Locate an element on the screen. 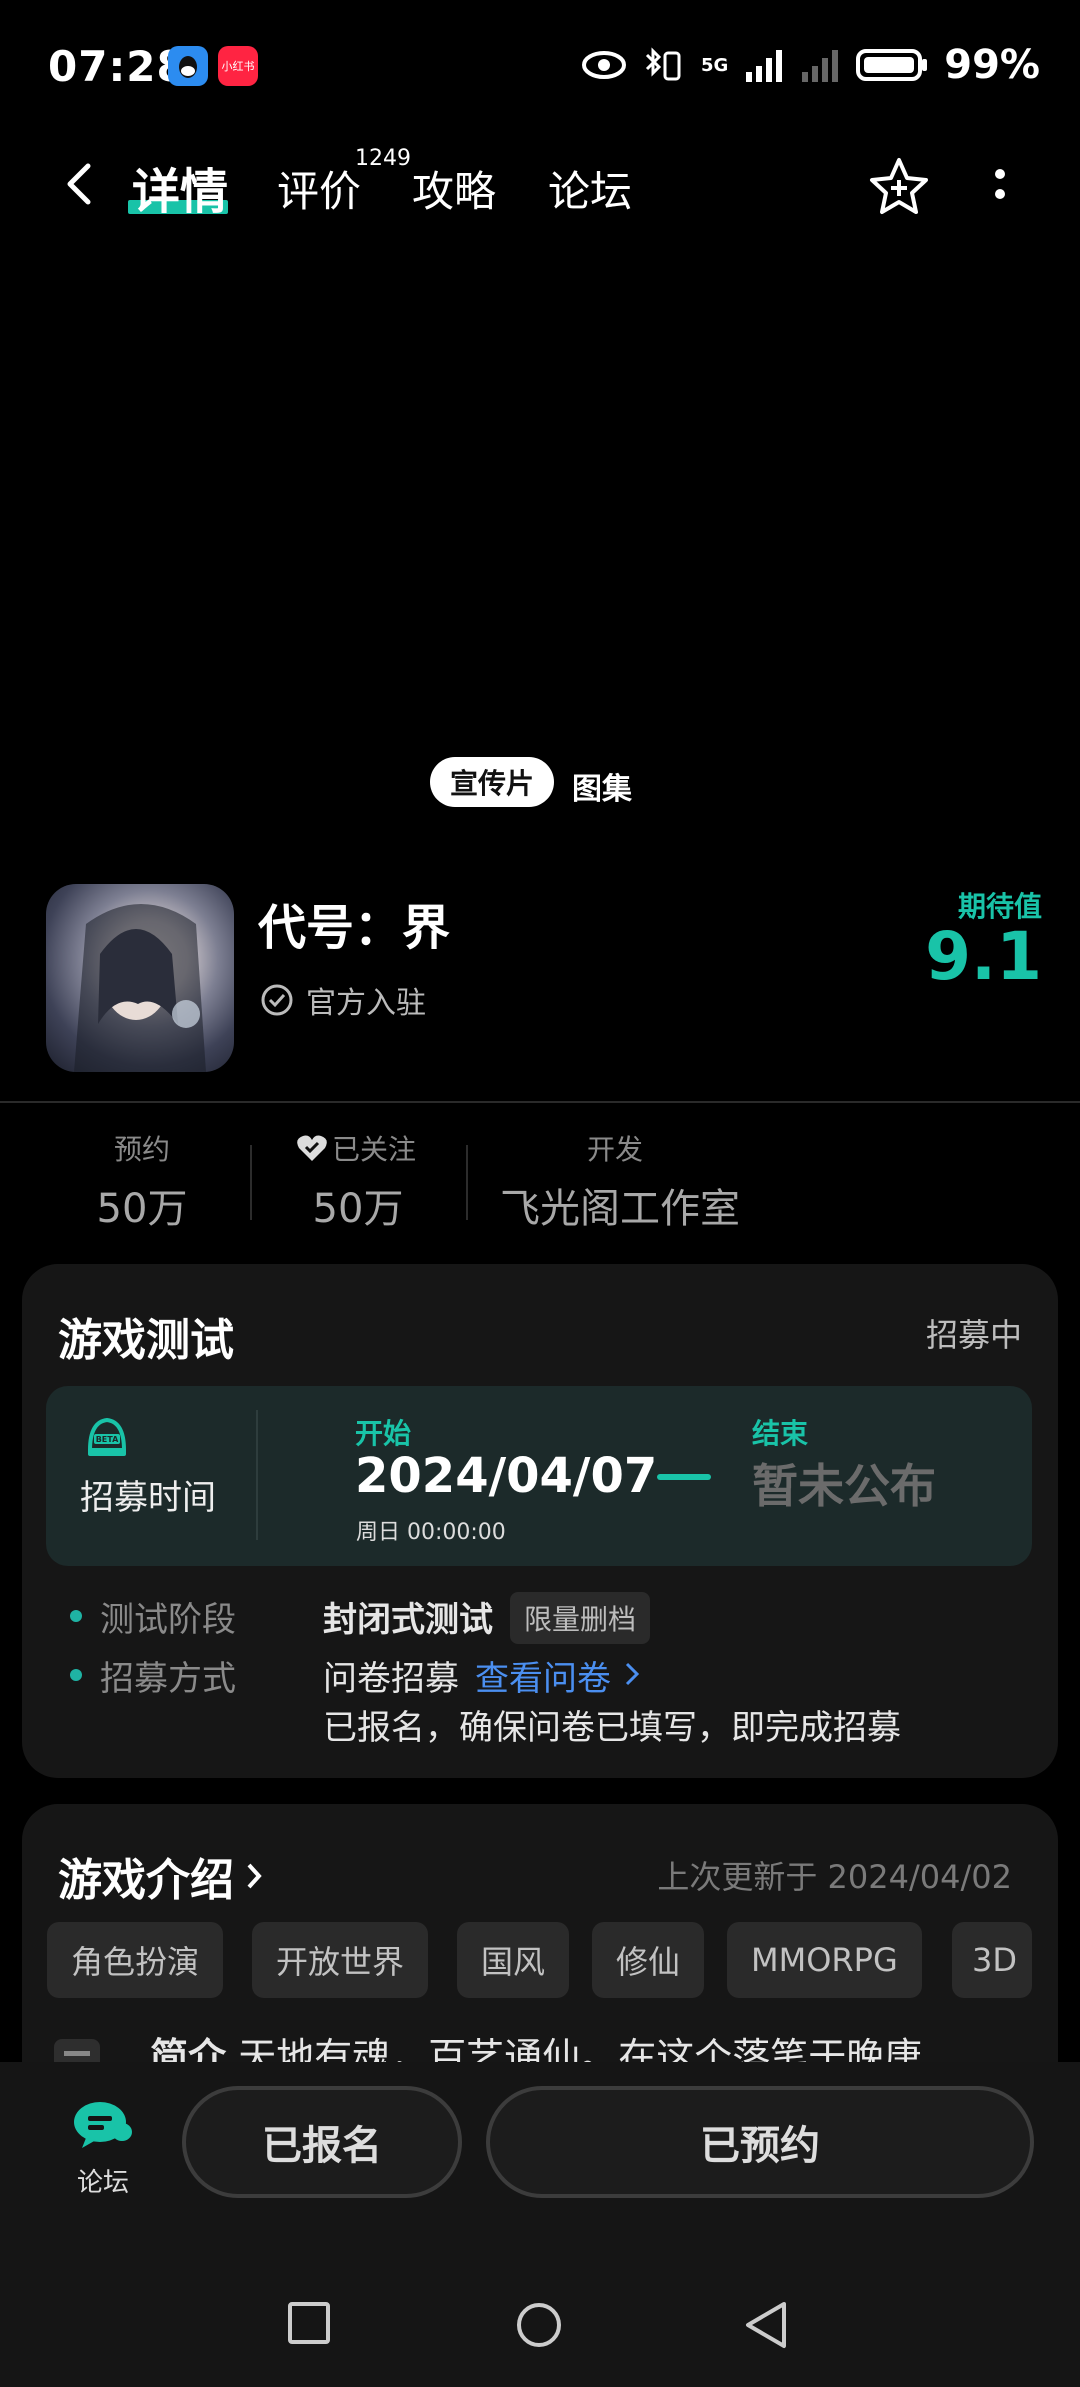 The width and height of the screenshot is (1080, 2387). intro-title: 游戏介绍 is located at coordinates (146, 1880).